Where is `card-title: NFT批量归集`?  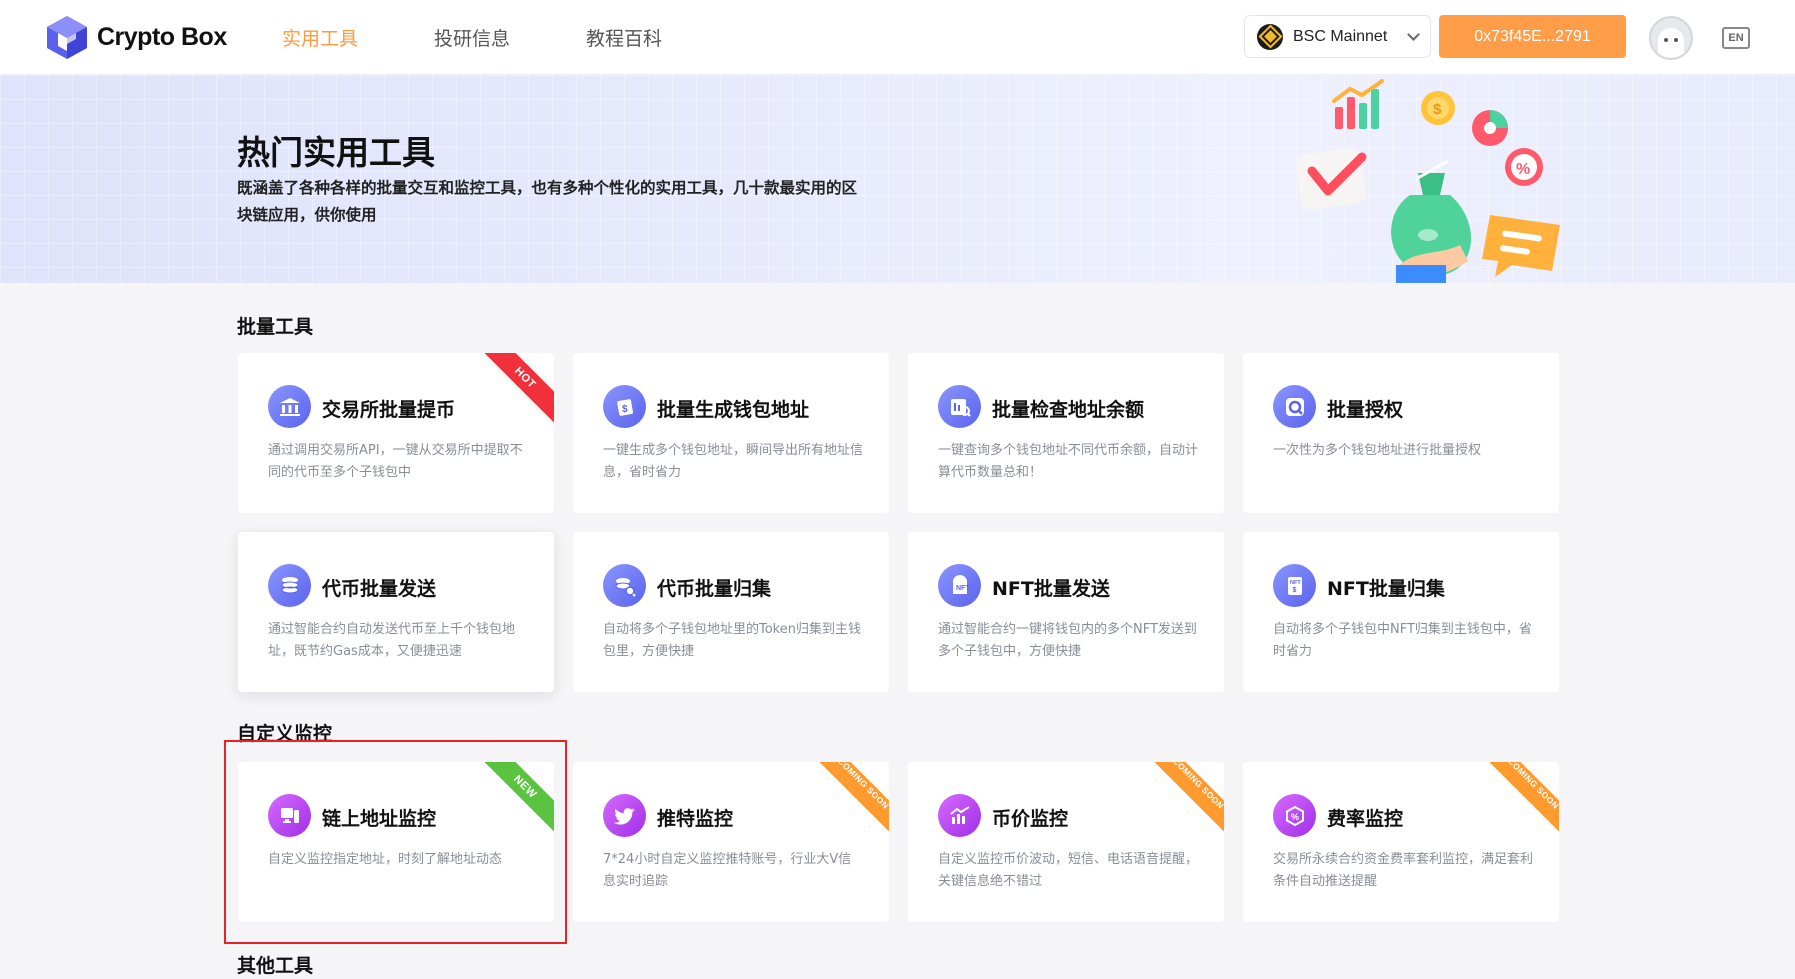 card-title: NFT批量归集 is located at coordinates (1386, 589).